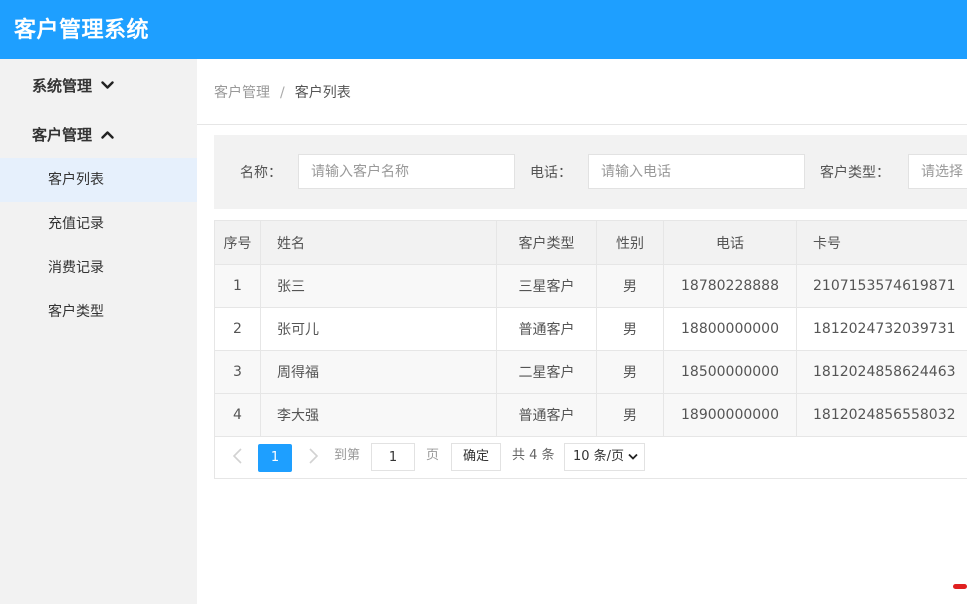 Image resolution: width=967 pixels, height=604 pixels. I want to click on breadcrumb-parent: 客户管理, so click(242, 93).